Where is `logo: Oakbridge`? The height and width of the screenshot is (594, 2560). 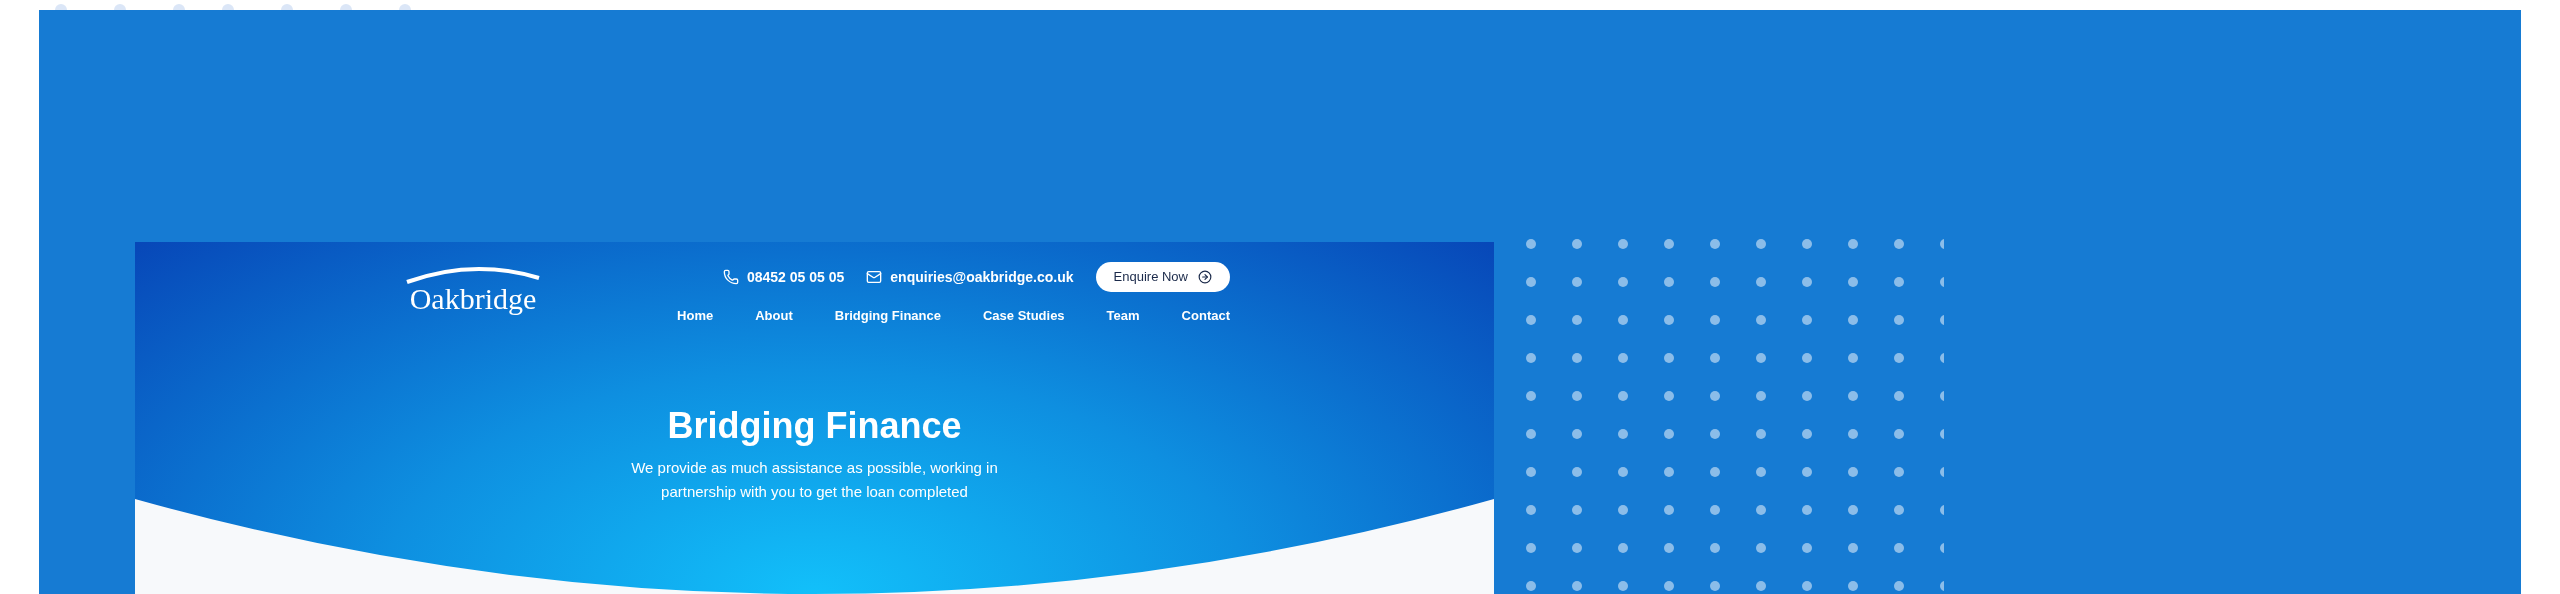 logo: Oakbridge is located at coordinates (473, 295).